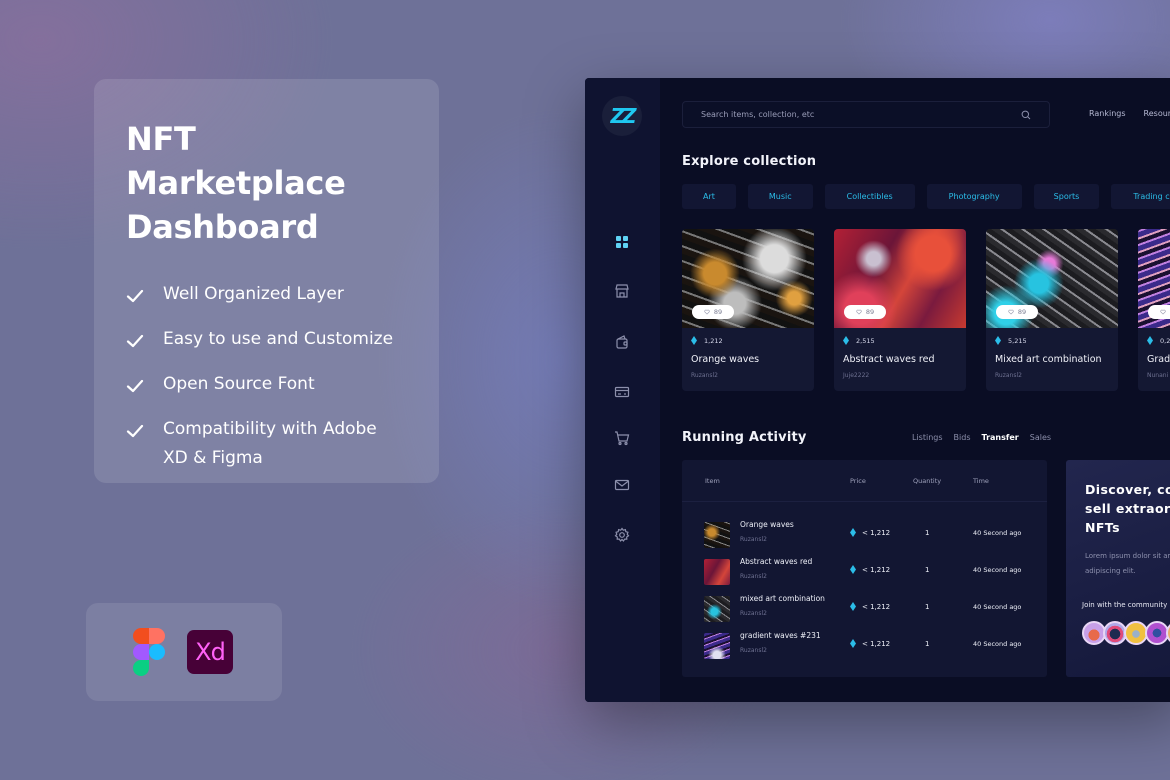  What do you see at coordinates (1107, 113) in the screenshot?
I see `nav-link-rankings: Rankings` at bounding box center [1107, 113].